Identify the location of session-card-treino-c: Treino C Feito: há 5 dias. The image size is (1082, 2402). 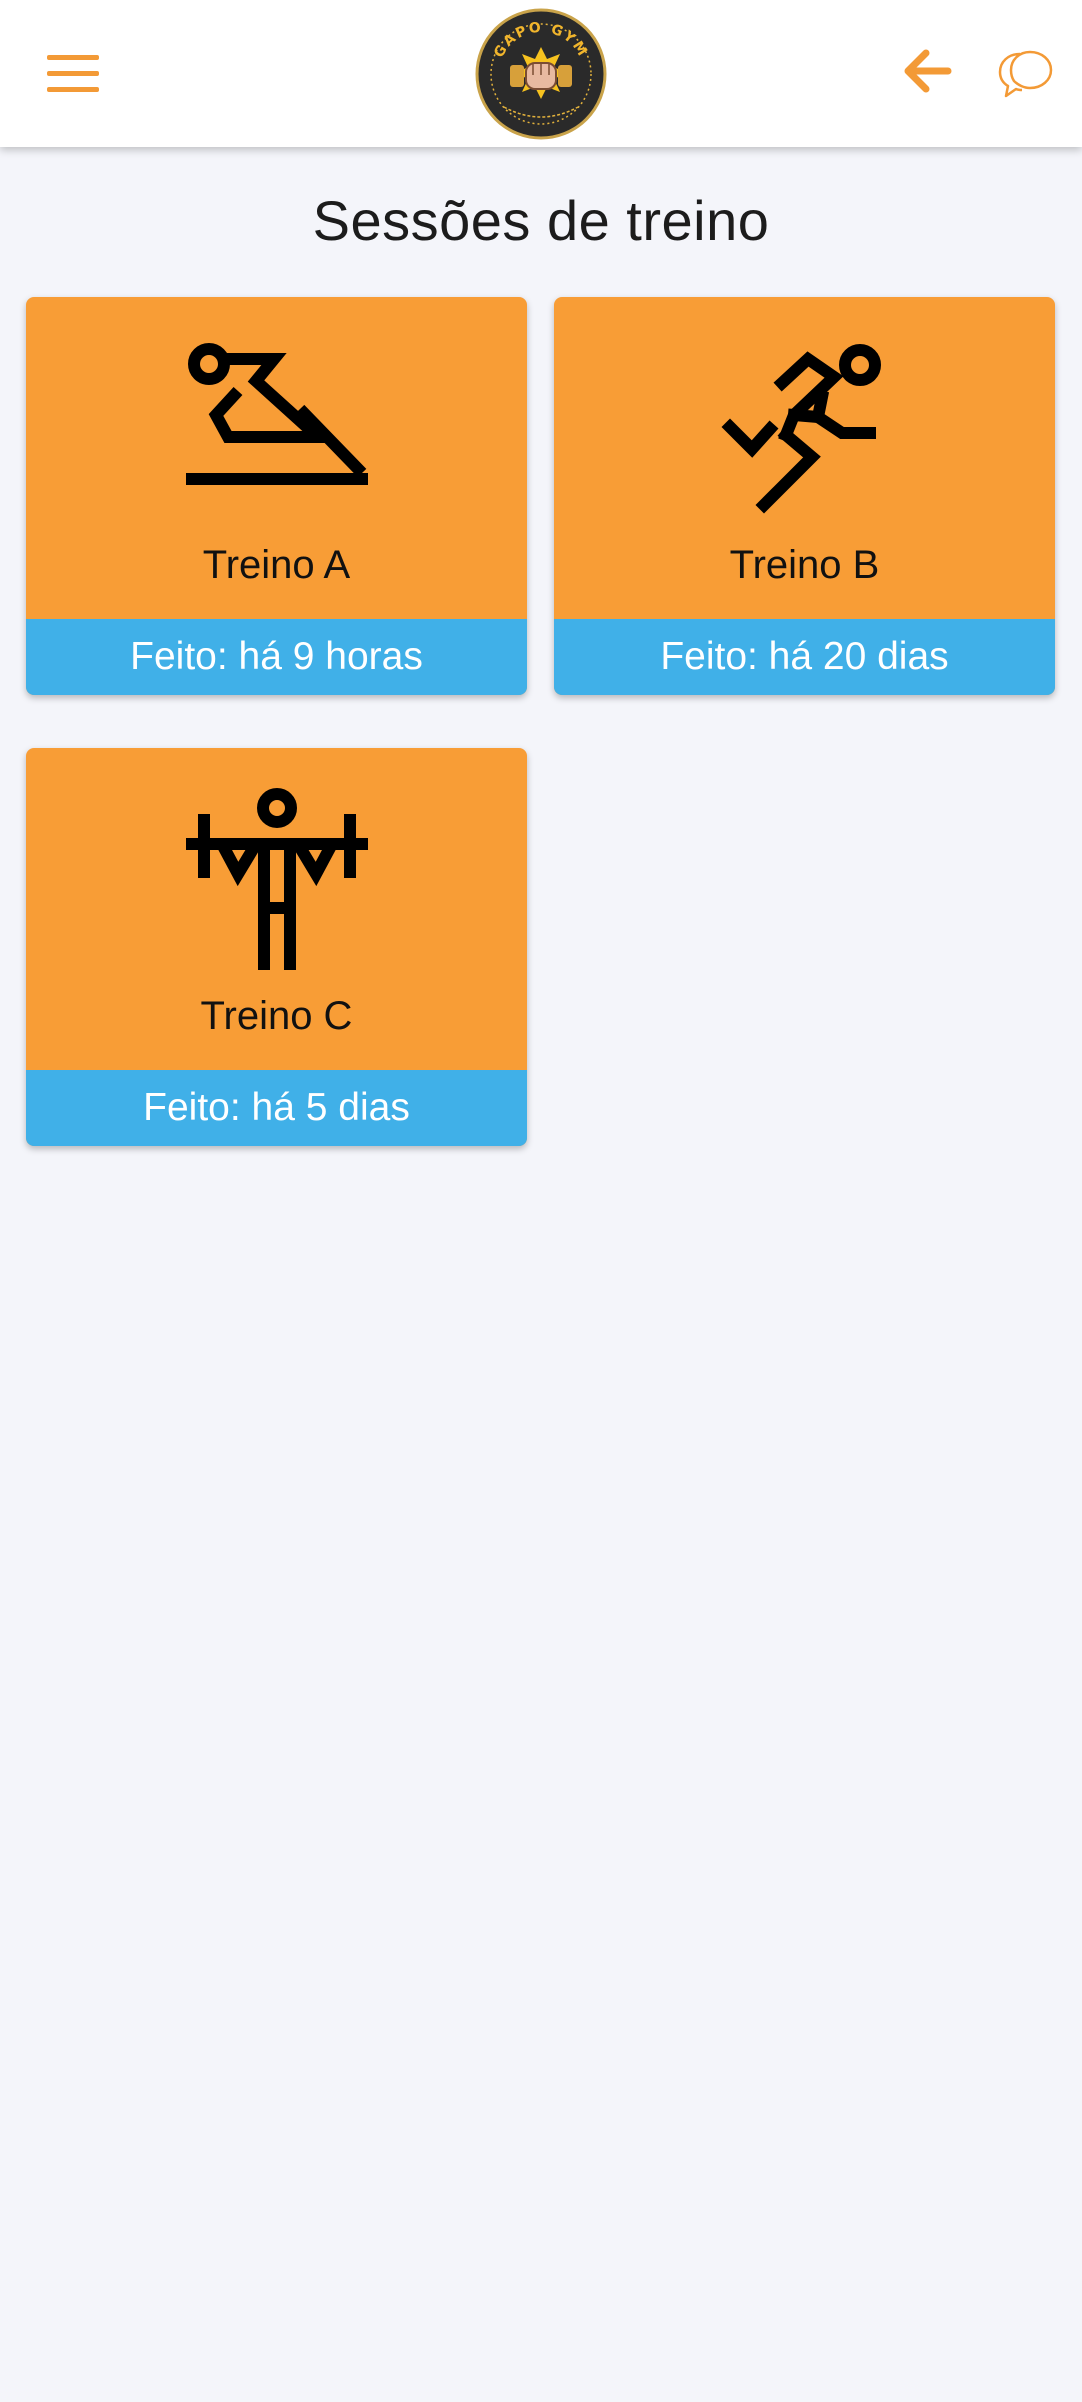
(276, 947).